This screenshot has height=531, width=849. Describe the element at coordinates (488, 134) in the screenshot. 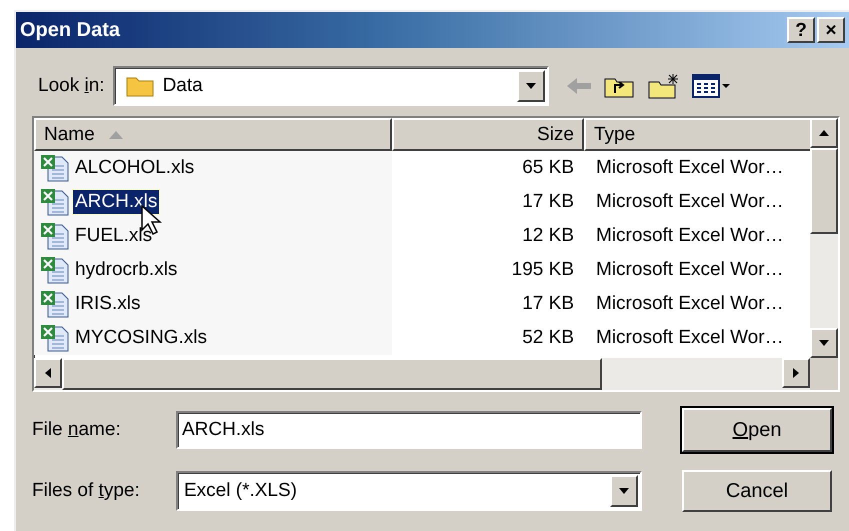

I see `column-header: Size` at that location.